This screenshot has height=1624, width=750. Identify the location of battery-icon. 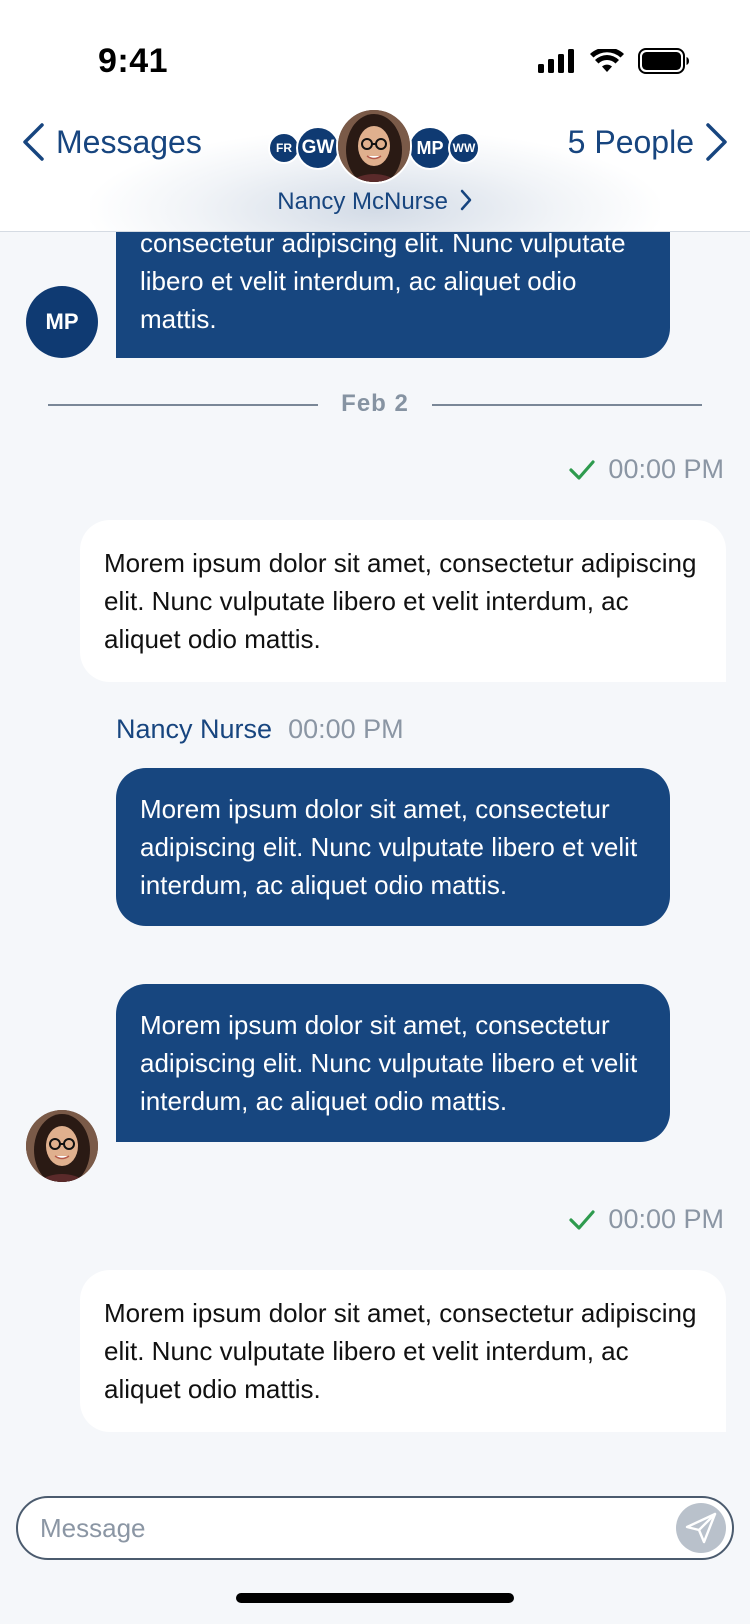
(663, 61).